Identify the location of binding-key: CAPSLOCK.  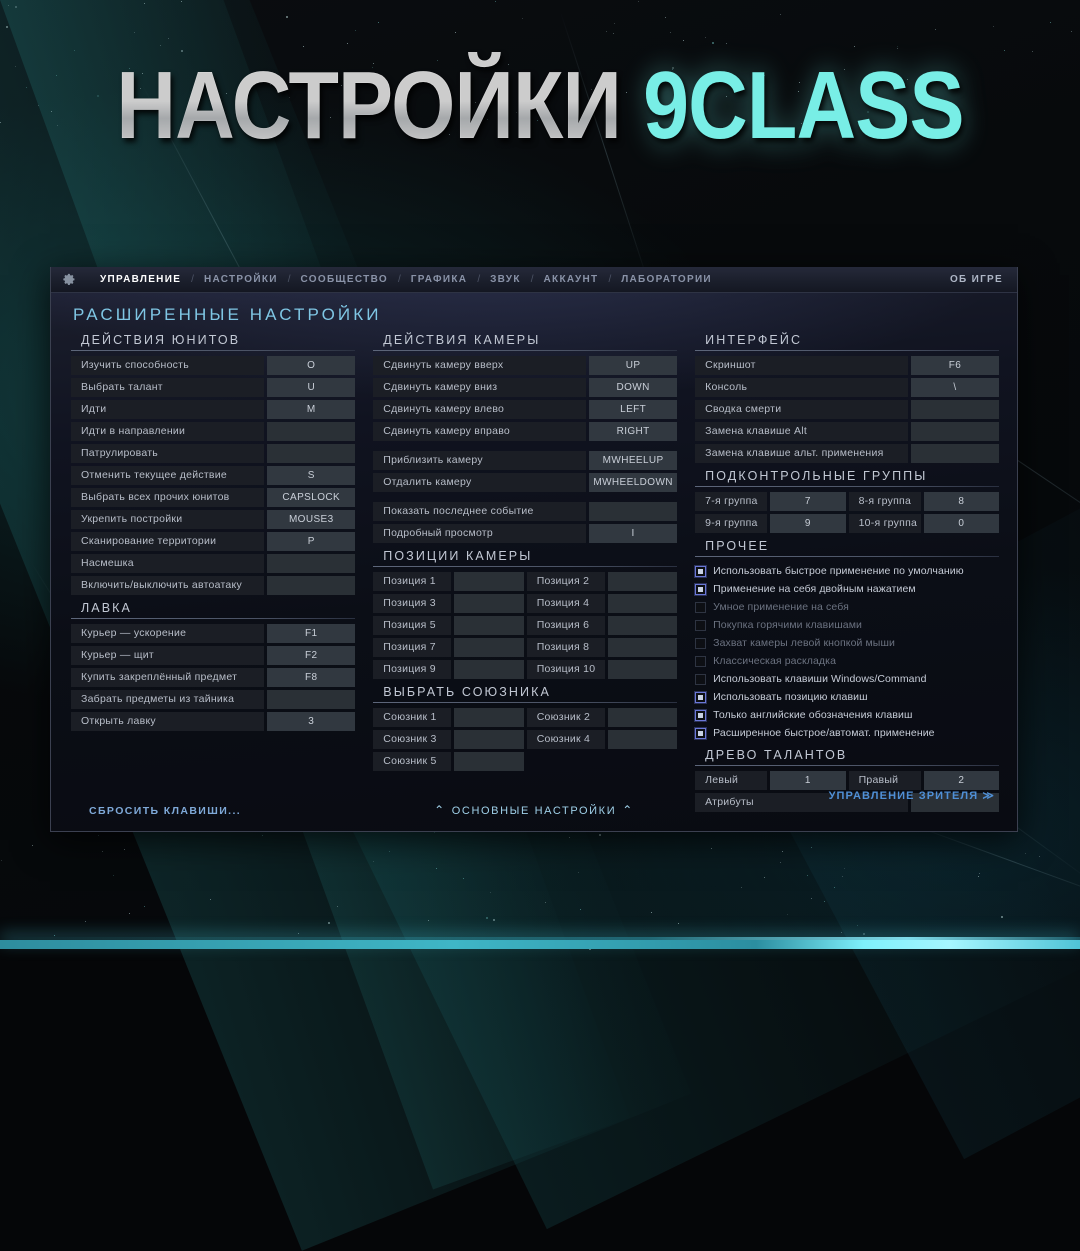
(311, 497).